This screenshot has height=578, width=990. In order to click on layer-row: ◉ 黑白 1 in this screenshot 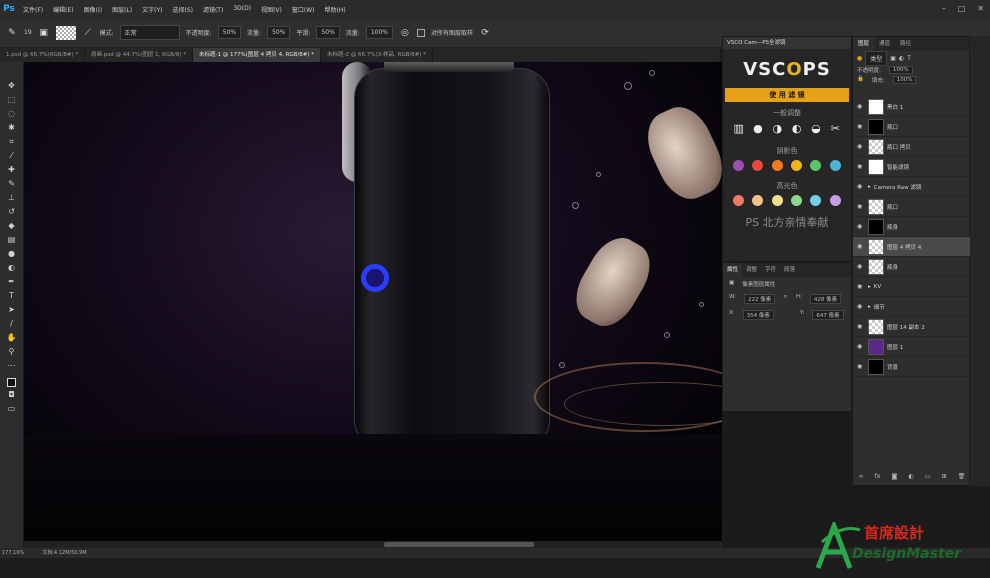, I will do `click(912, 107)`.